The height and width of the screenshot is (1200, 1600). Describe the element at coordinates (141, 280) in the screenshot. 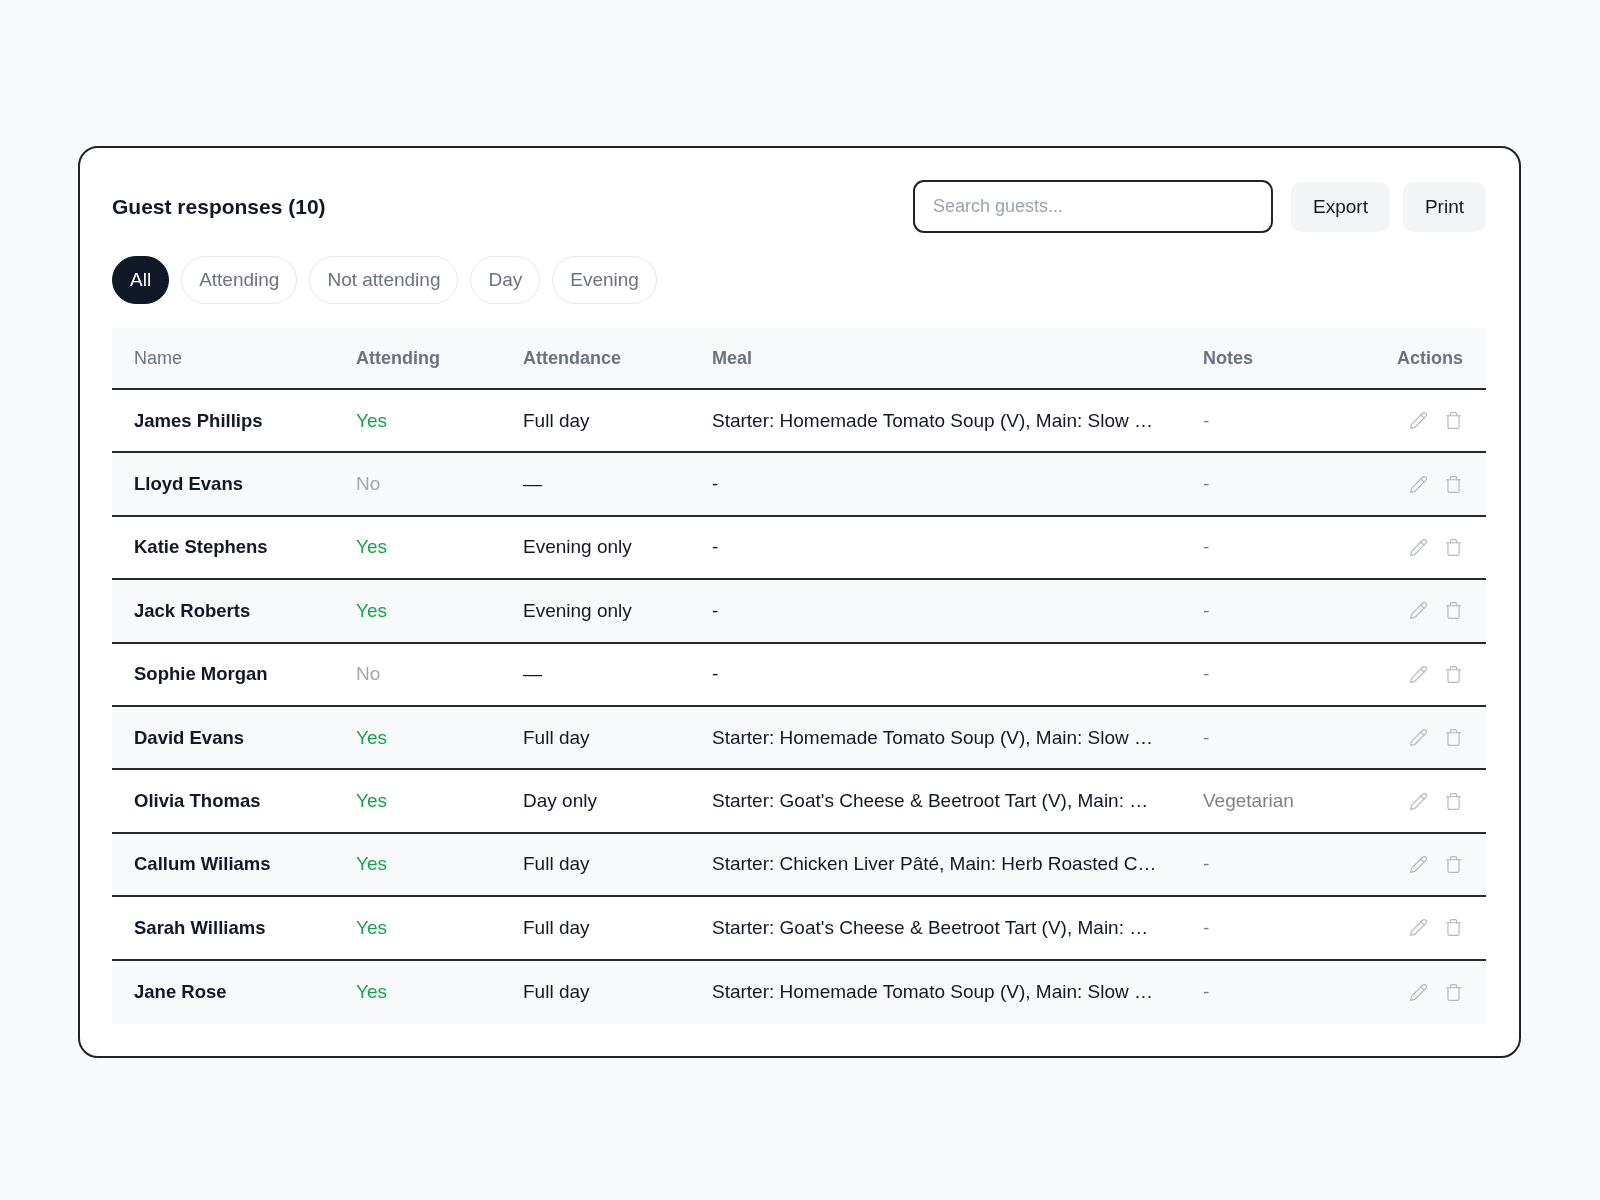

I see `filter-tab: All` at that location.